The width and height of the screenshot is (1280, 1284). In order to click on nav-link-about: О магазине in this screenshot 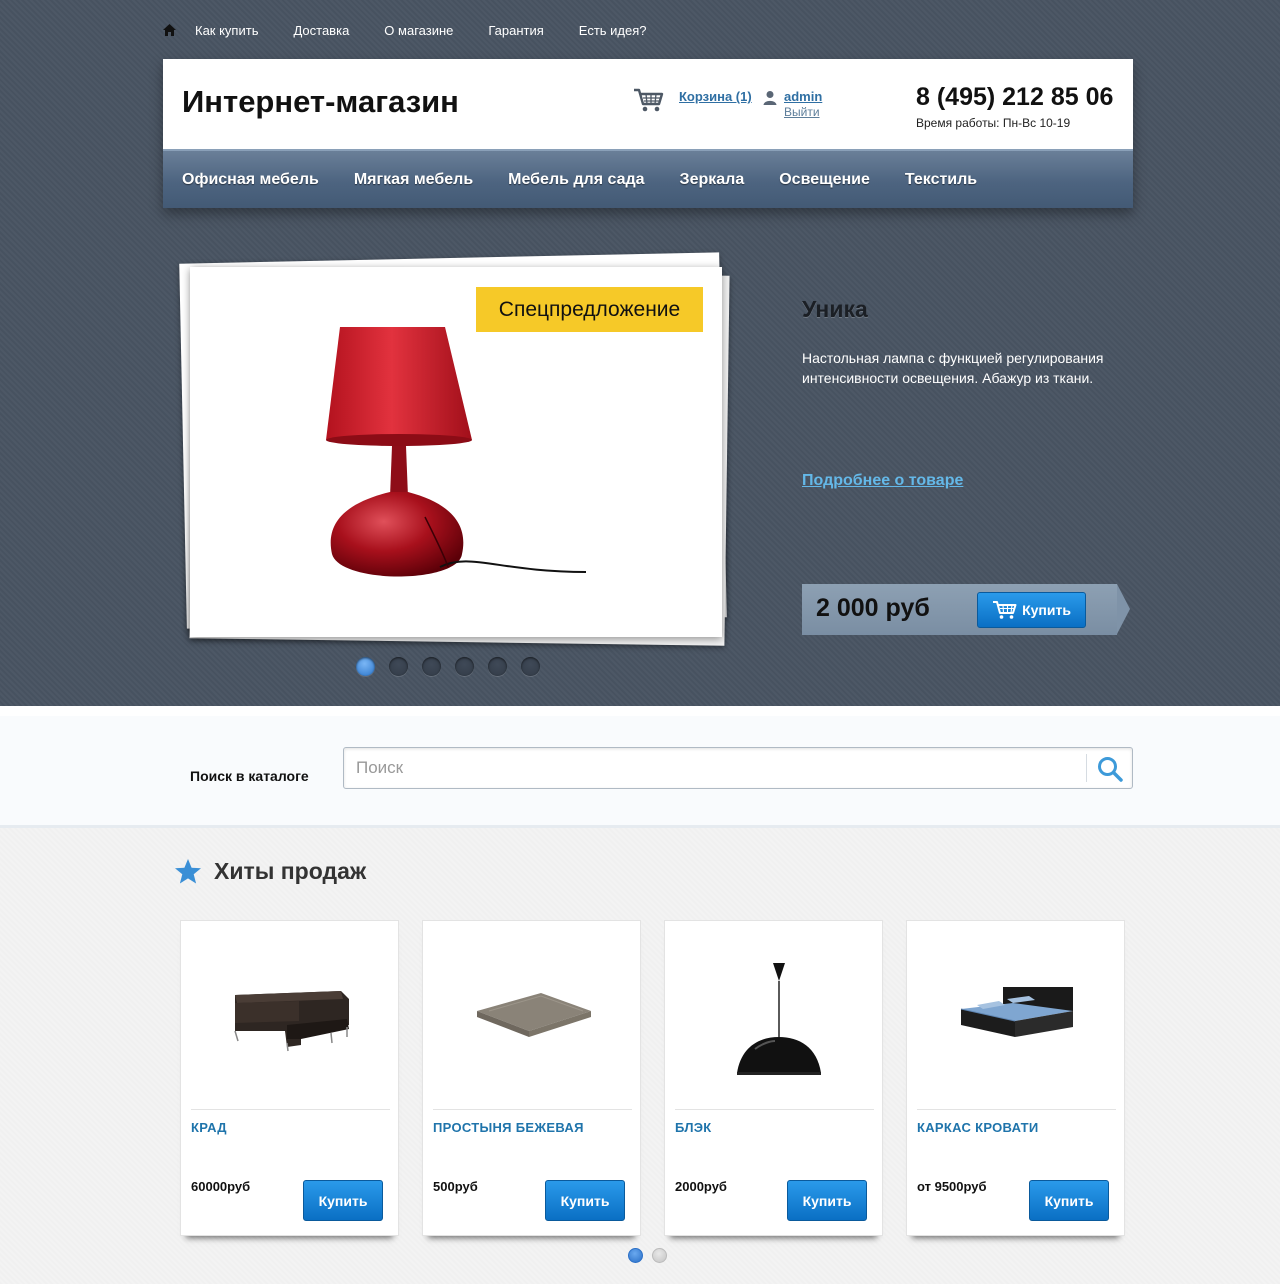, I will do `click(418, 30)`.